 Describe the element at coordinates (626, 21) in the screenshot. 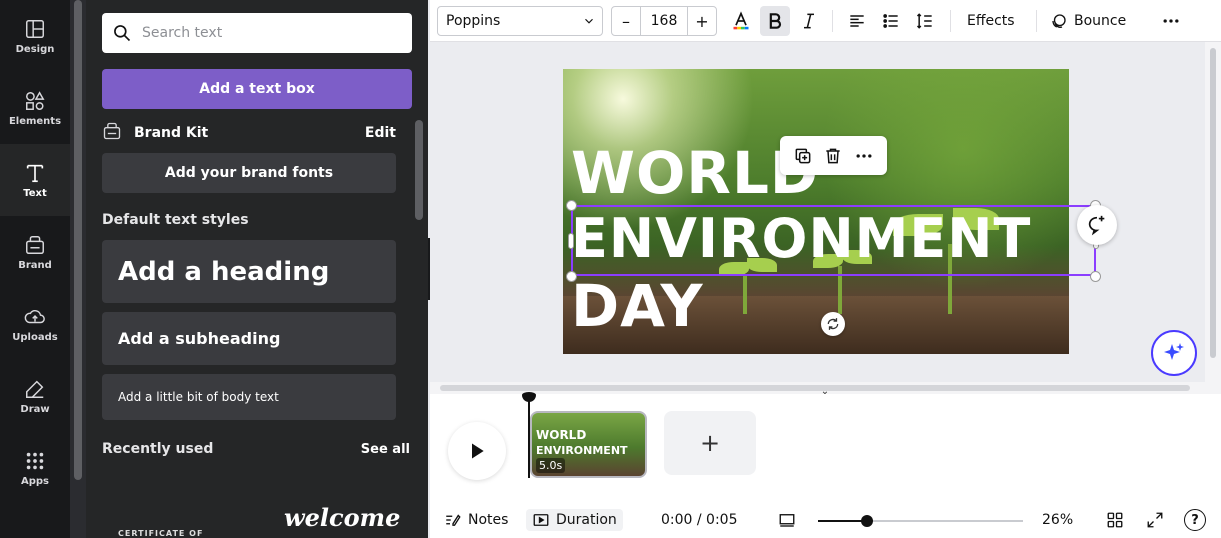

I see `decrease-font-size-button: –` at that location.